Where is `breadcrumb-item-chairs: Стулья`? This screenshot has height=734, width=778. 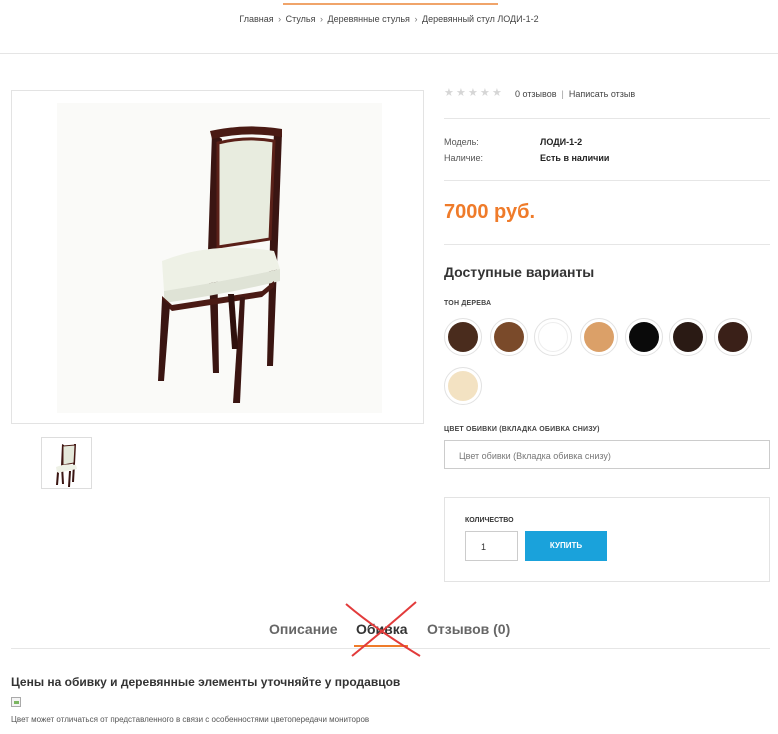
breadcrumb-item-chairs: Стулья is located at coordinates (301, 19).